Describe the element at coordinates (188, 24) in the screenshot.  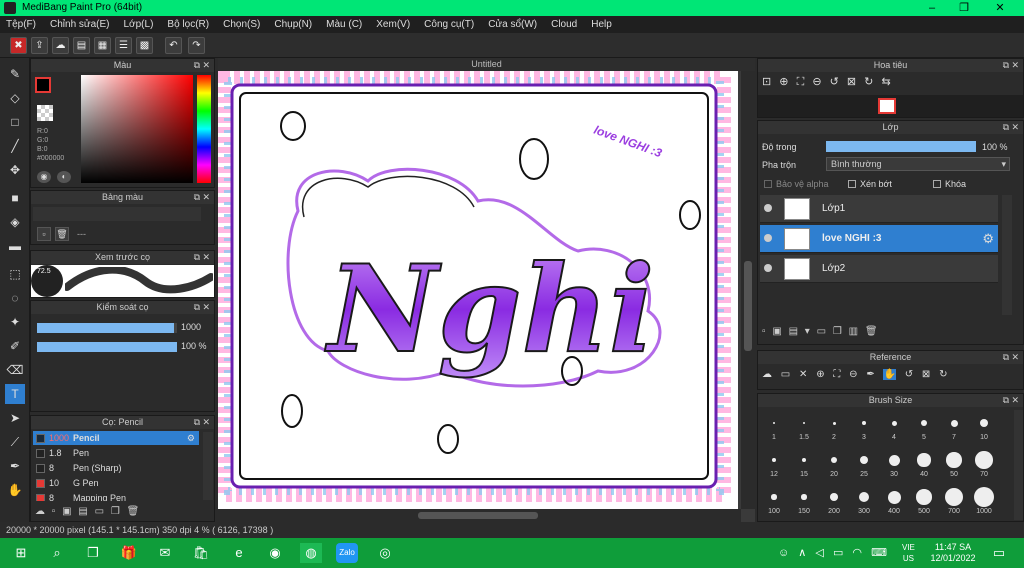
I see `menu-item: Bộ lọc(R)` at that location.